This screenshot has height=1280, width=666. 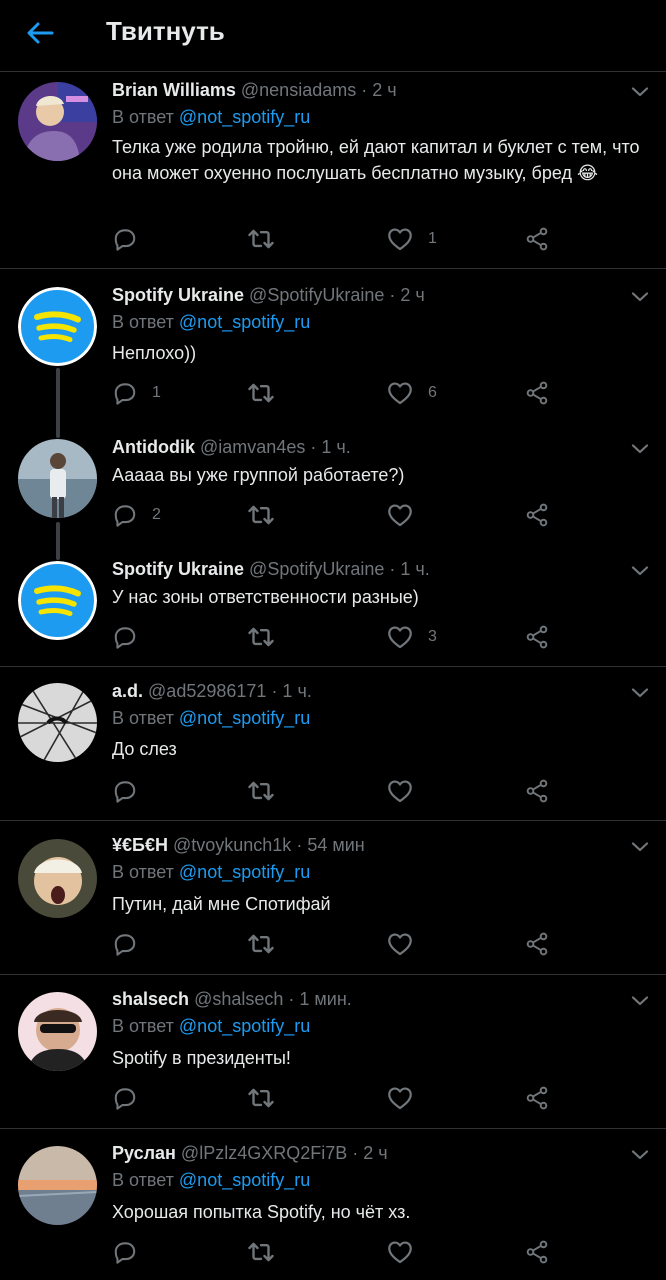 I want to click on author-handle: @nensiadams, so click(x=298, y=90).